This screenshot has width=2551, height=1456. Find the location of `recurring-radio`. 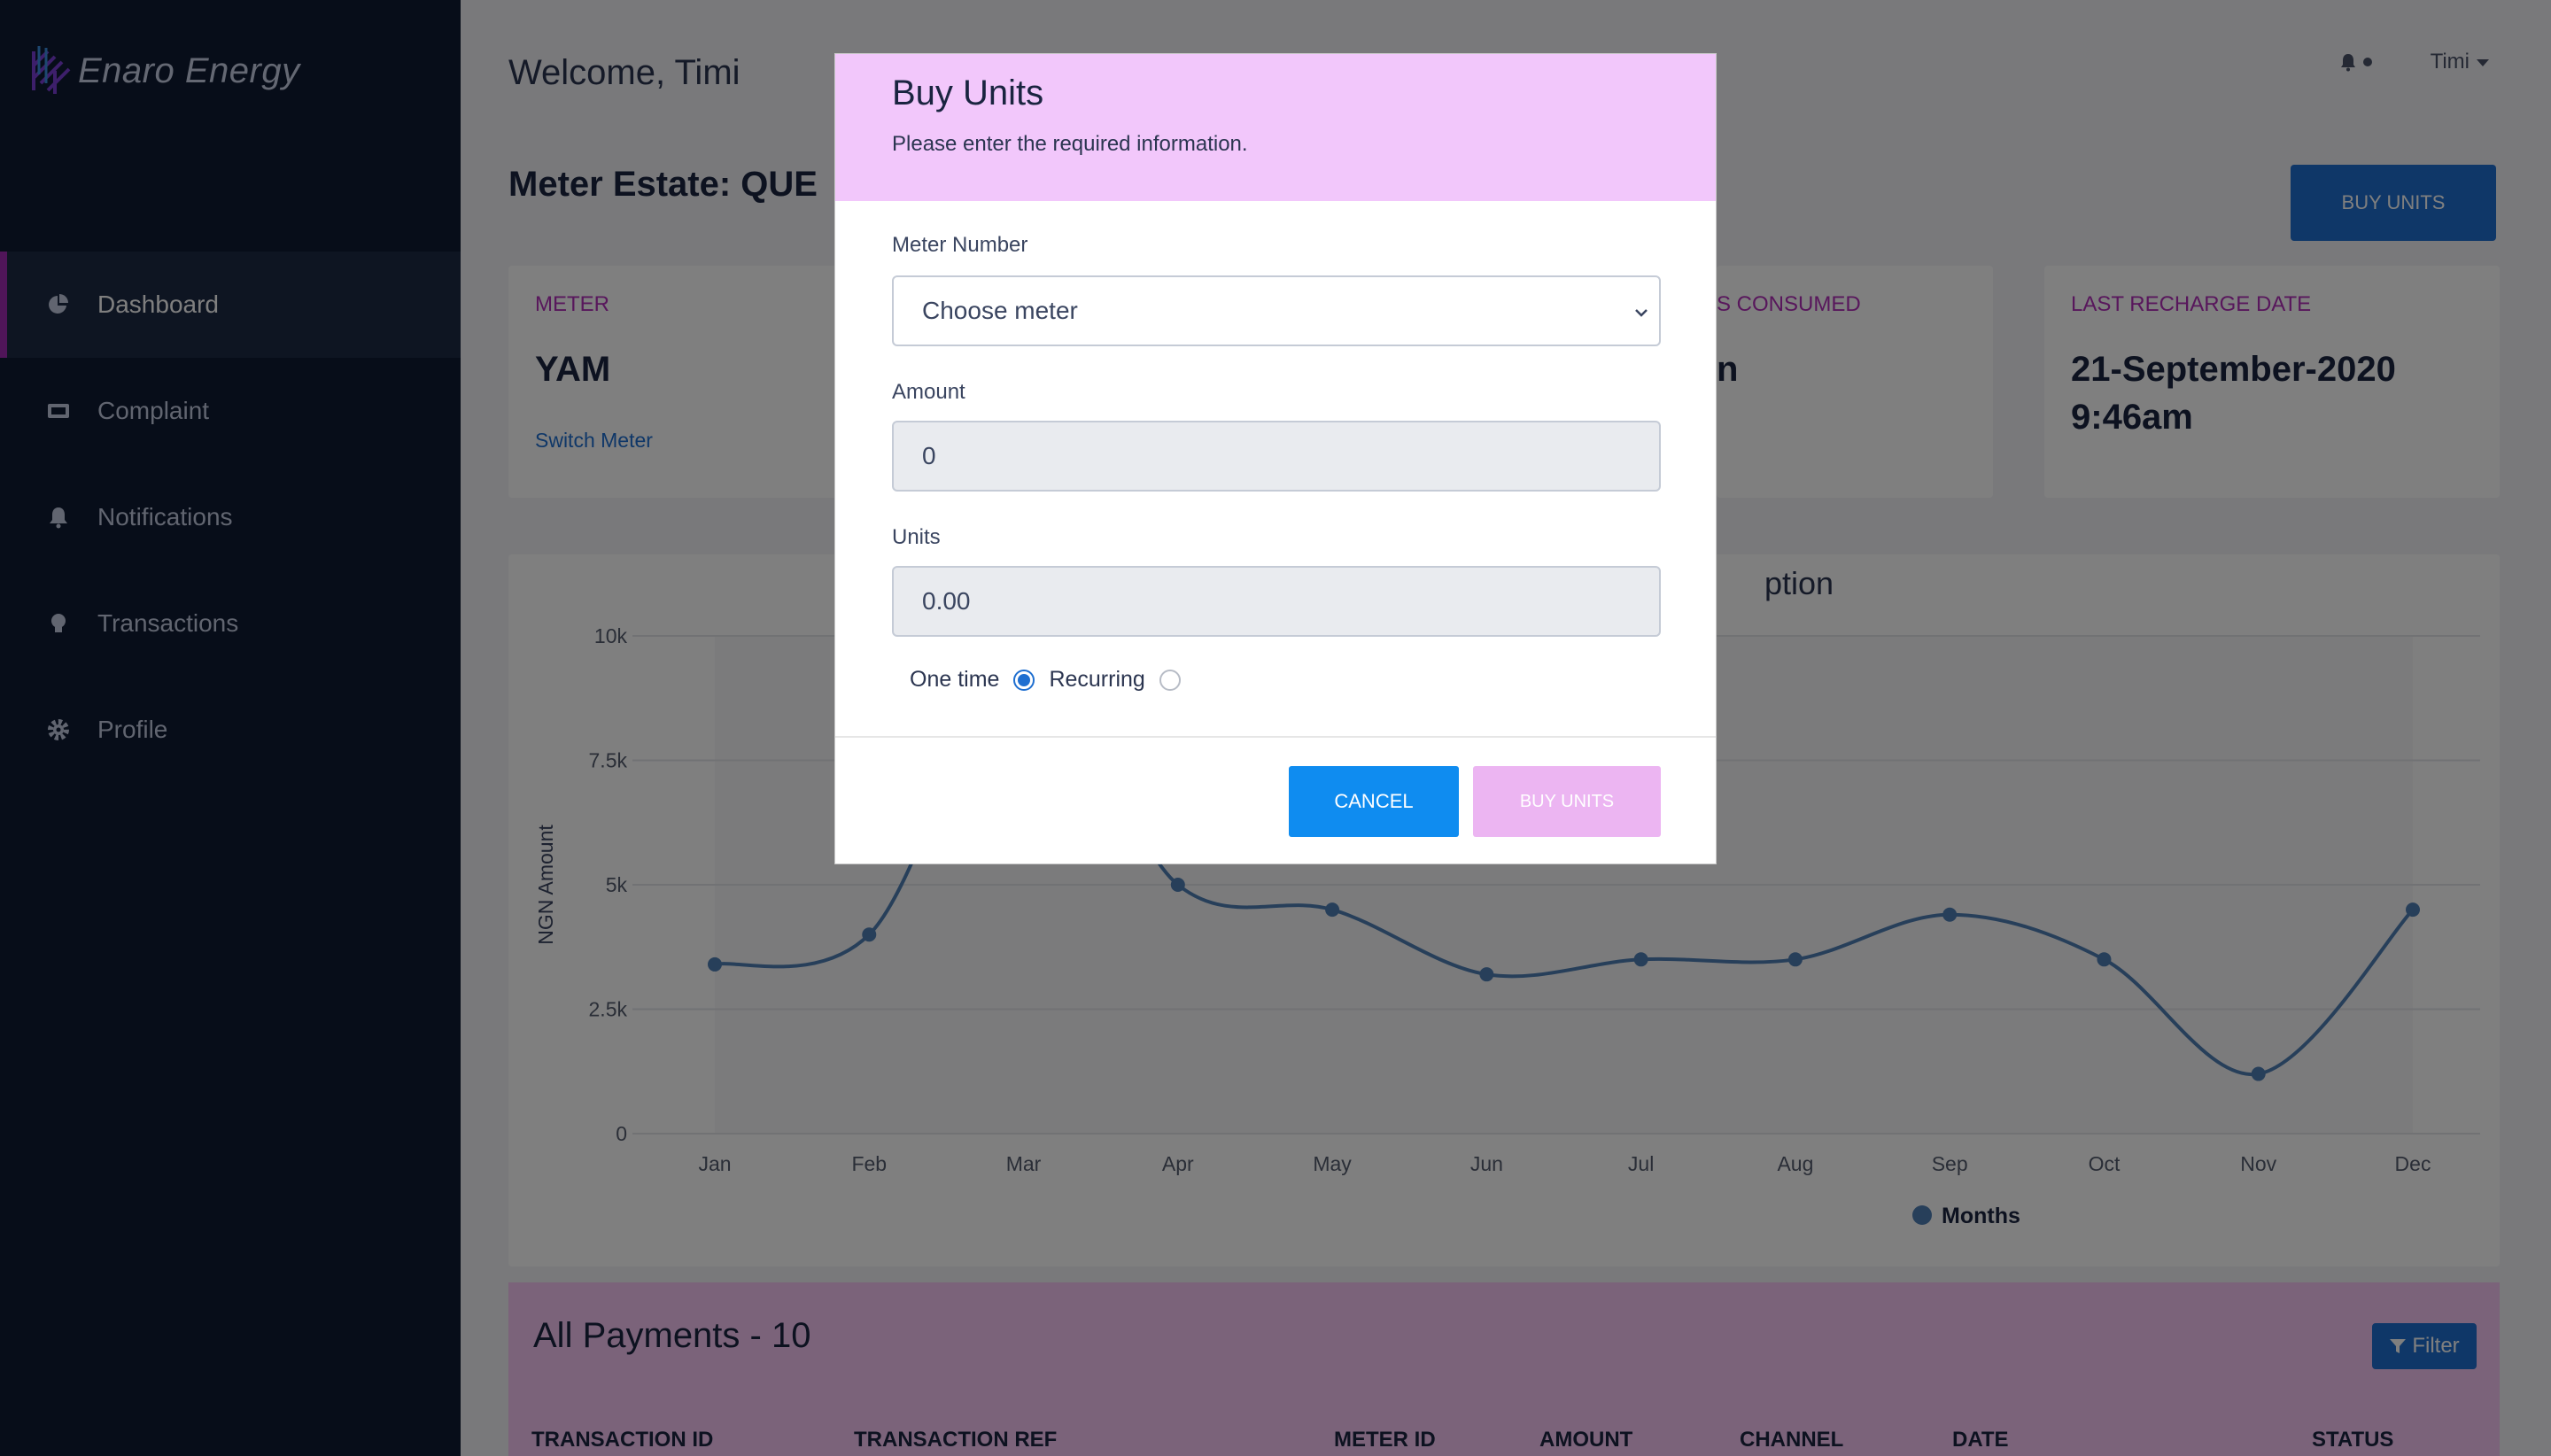

recurring-radio is located at coordinates (1170, 680).